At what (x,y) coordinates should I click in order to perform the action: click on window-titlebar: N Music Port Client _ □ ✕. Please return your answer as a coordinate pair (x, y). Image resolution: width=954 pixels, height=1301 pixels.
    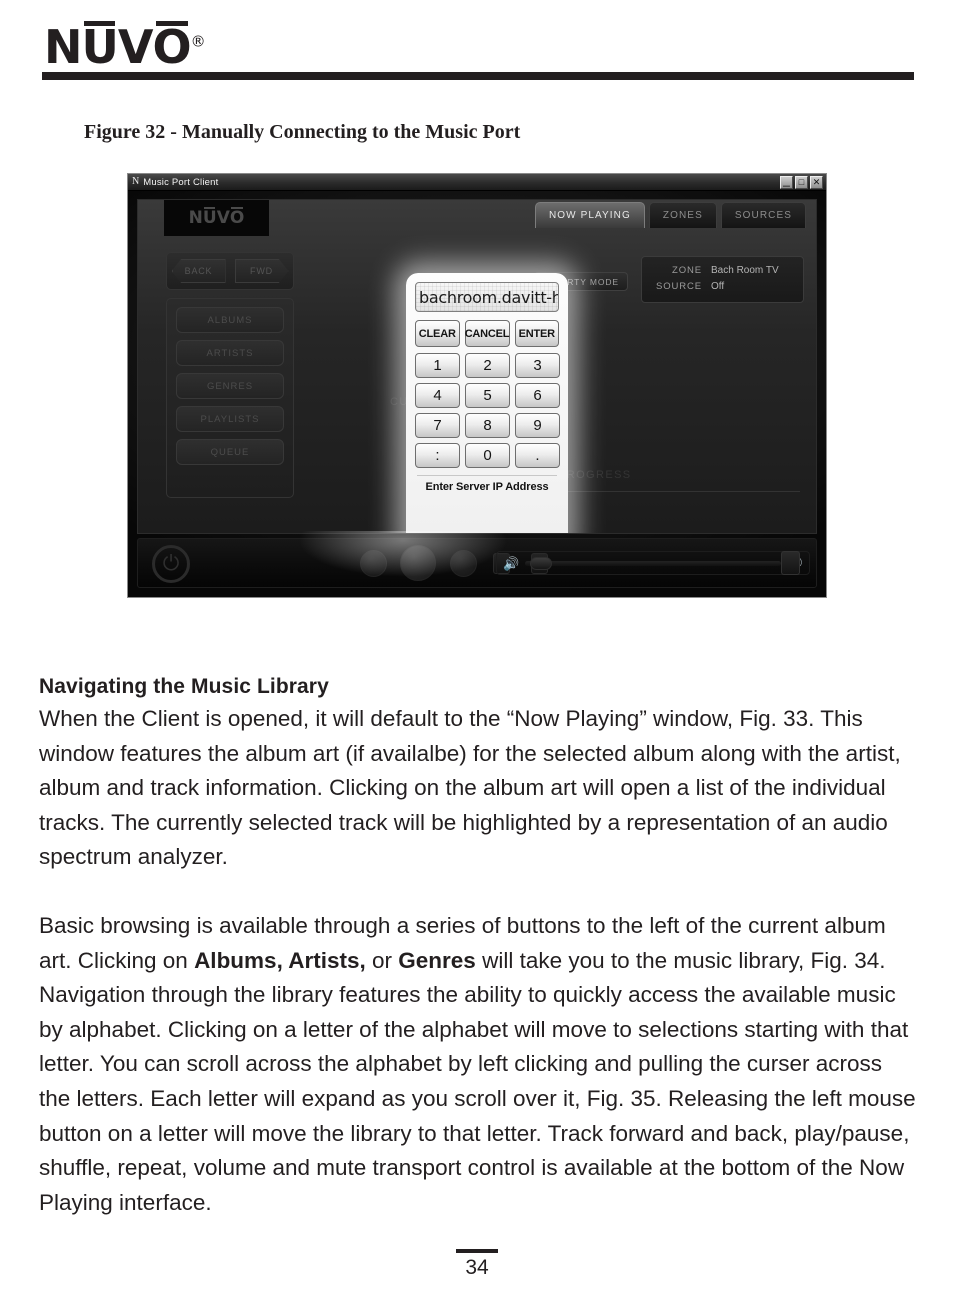
    Looking at the image, I should click on (477, 182).